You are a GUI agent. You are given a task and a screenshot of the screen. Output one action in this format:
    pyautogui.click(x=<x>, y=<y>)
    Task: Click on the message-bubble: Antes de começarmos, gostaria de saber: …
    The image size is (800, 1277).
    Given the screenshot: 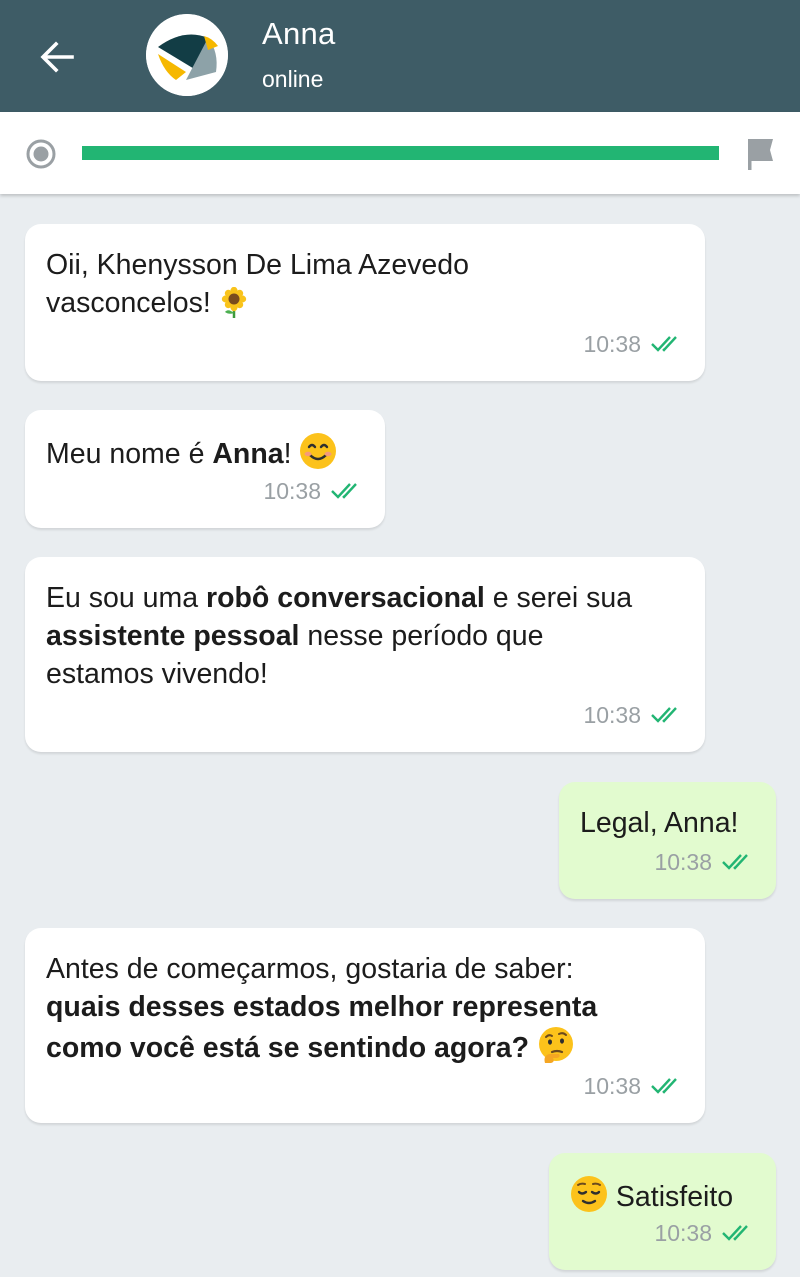 What is the action you would take?
    pyautogui.click(x=365, y=1025)
    